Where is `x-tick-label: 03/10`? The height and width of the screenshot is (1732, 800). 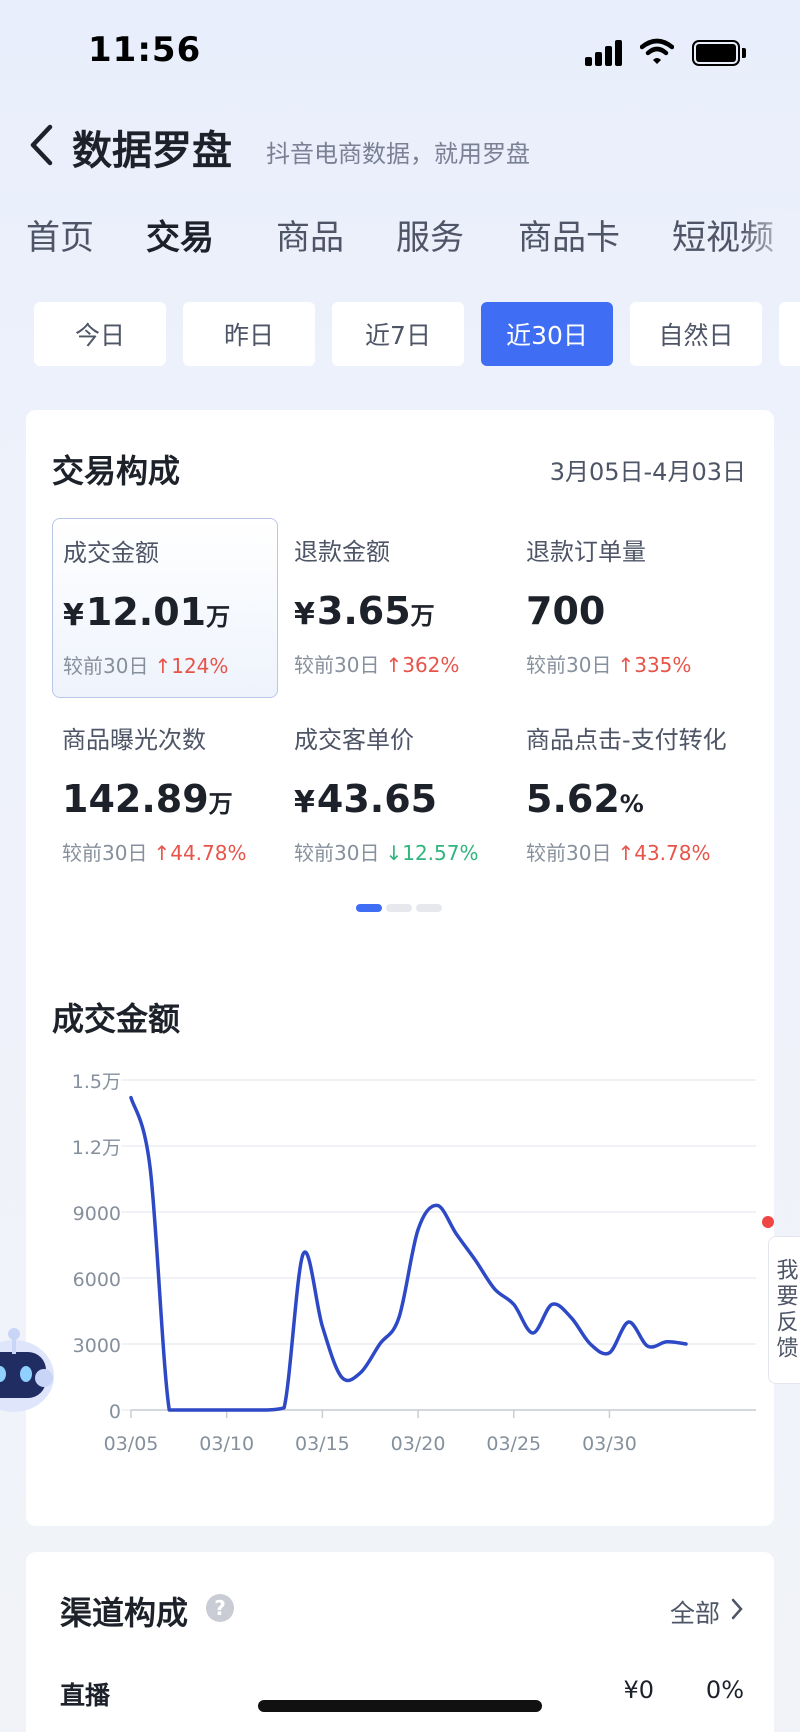 x-tick-label: 03/10 is located at coordinates (226, 1444).